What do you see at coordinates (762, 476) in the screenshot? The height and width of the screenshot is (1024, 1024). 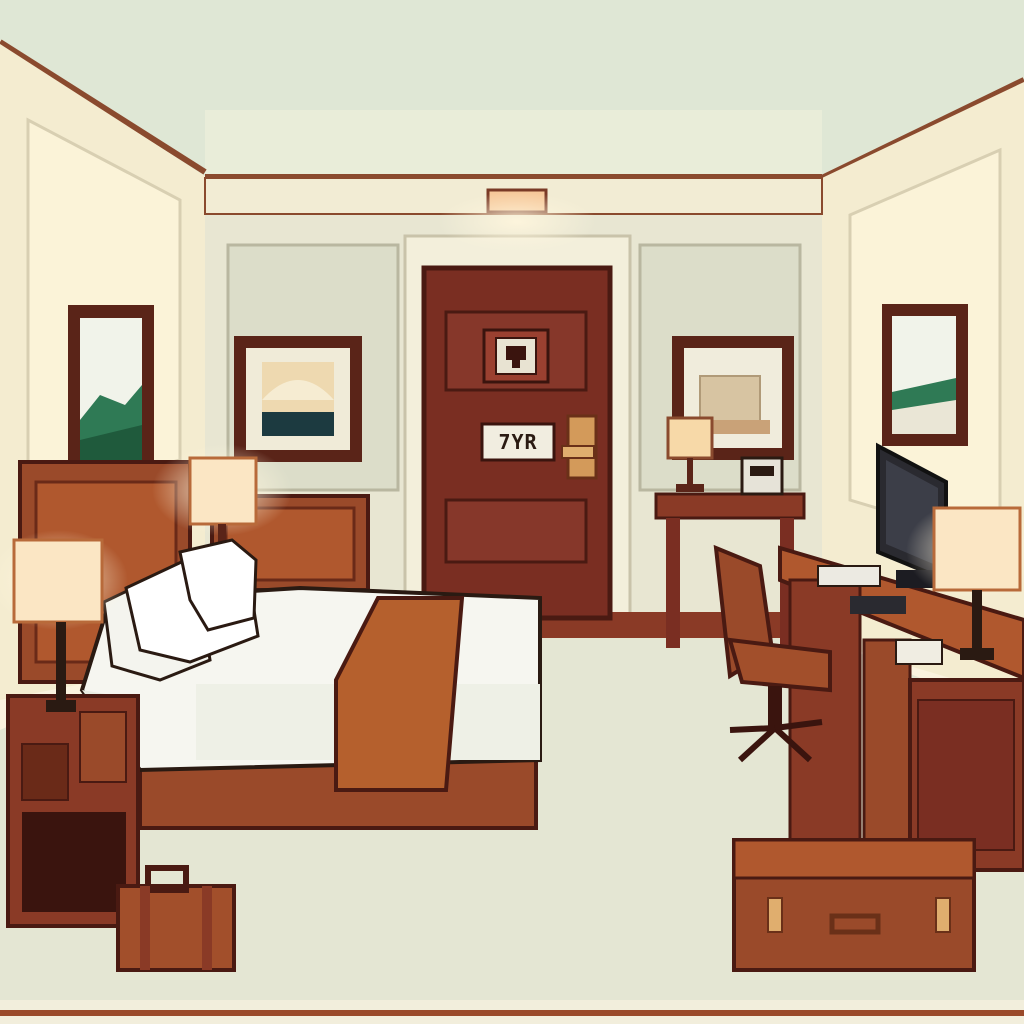 I see `phone-icon` at bounding box center [762, 476].